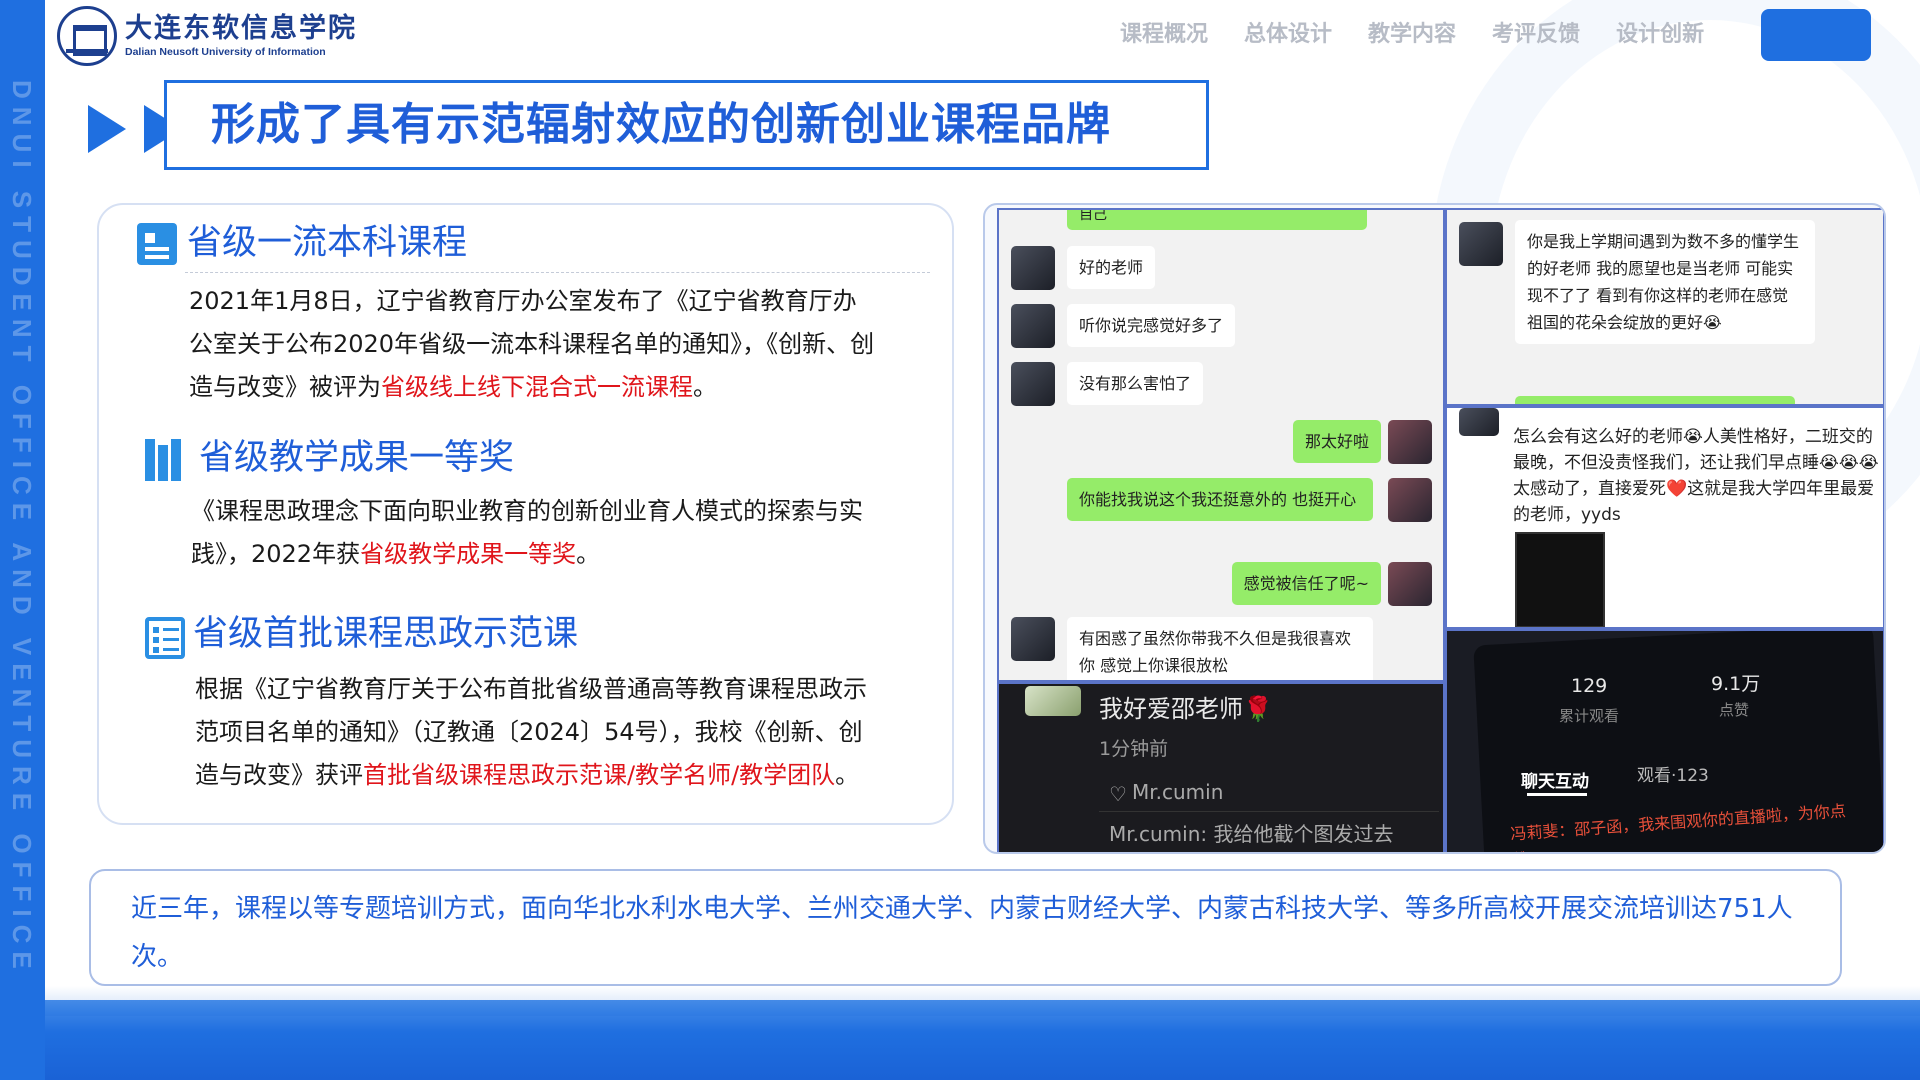 The width and height of the screenshot is (1920, 1080). I want to click on chat-row: 好的老师, so click(1221, 269).